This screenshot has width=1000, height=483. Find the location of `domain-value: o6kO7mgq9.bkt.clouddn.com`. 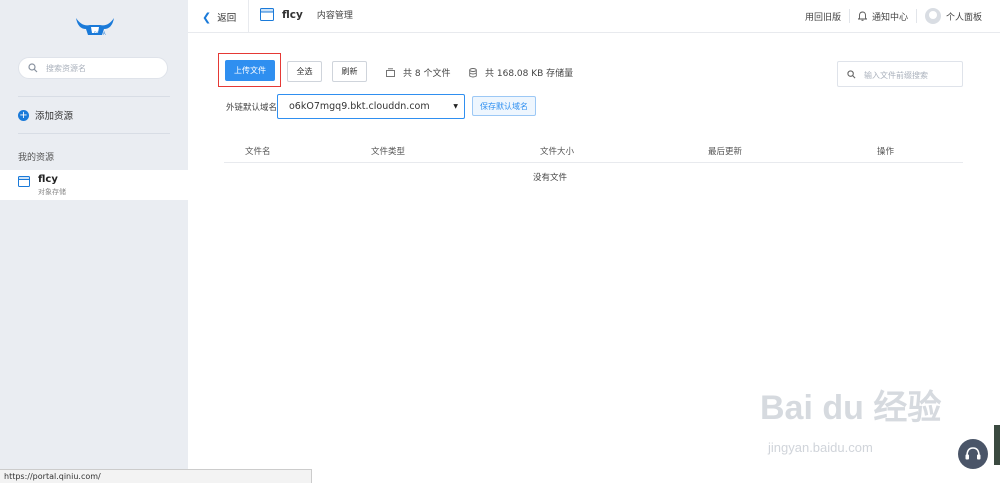

domain-value: o6kO7mgq9.bkt.clouddn.com is located at coordinates (359, 106).